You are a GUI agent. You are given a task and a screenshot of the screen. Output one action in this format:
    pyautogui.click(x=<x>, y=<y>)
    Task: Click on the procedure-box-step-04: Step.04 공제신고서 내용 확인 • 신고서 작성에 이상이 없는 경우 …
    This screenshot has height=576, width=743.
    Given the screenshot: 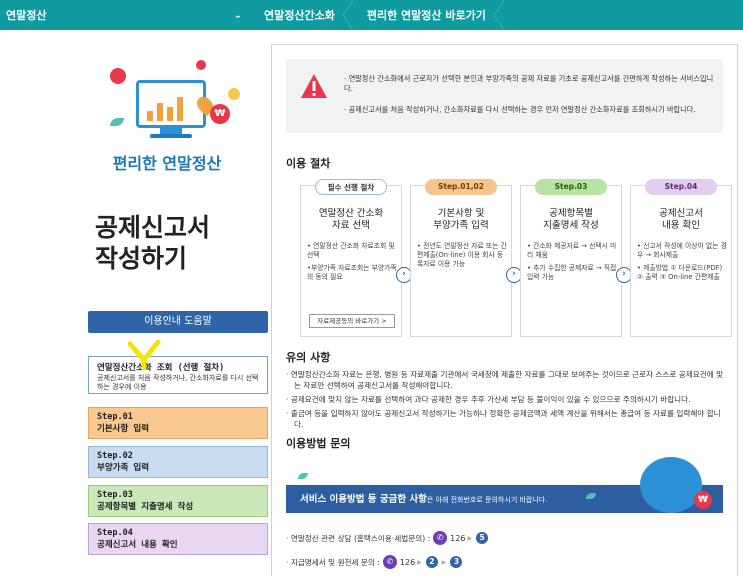 What is the action you would take?
    pyautogui.click(x=681, y=258)
    